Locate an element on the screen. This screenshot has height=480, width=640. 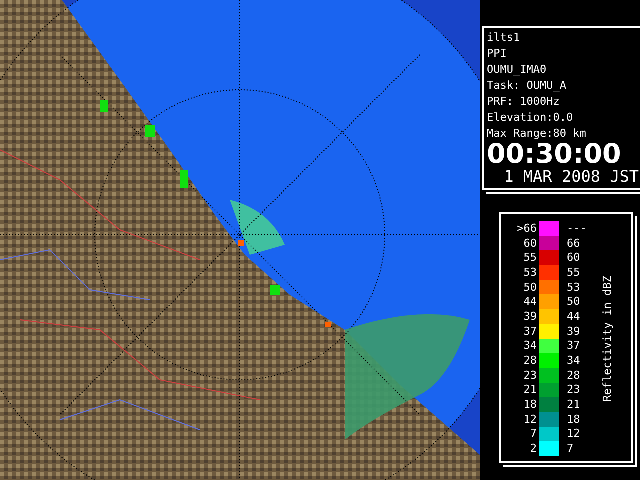
info-text: PPI is located at coordinates (497, 54).